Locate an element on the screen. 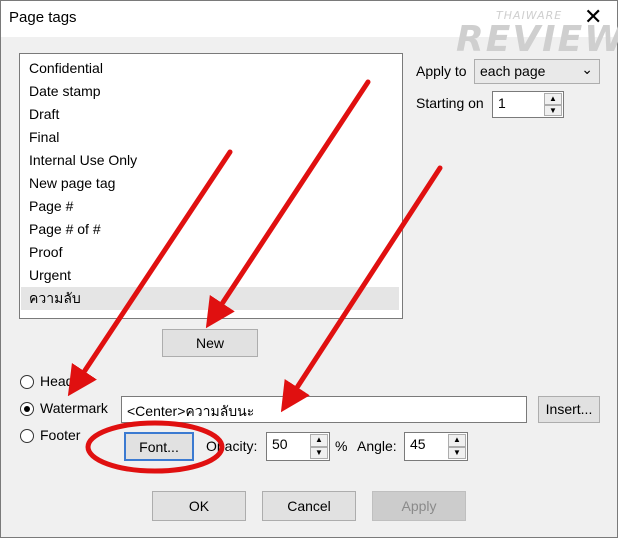 This screenshot has width=618, height=538. list-item: Urgent is located at coordinates (210, 275).